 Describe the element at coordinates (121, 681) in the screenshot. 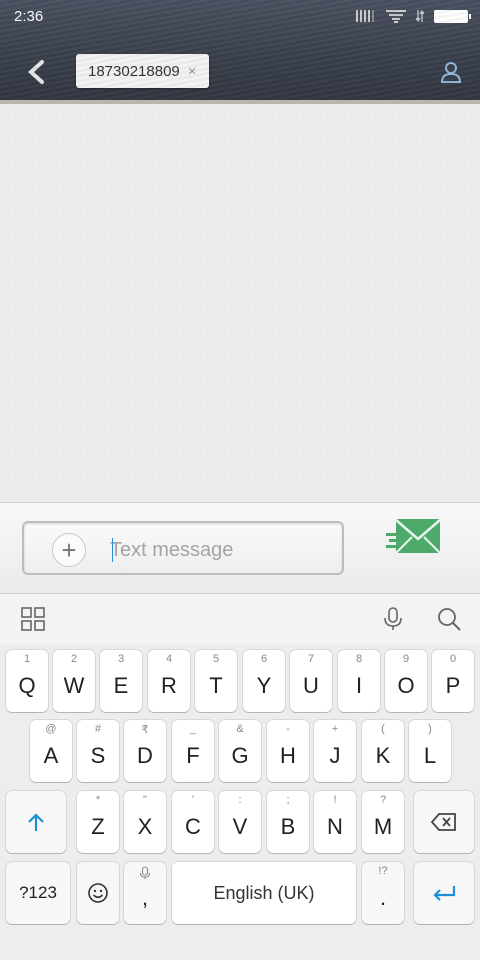

I see `key-e: 3E` at that location.